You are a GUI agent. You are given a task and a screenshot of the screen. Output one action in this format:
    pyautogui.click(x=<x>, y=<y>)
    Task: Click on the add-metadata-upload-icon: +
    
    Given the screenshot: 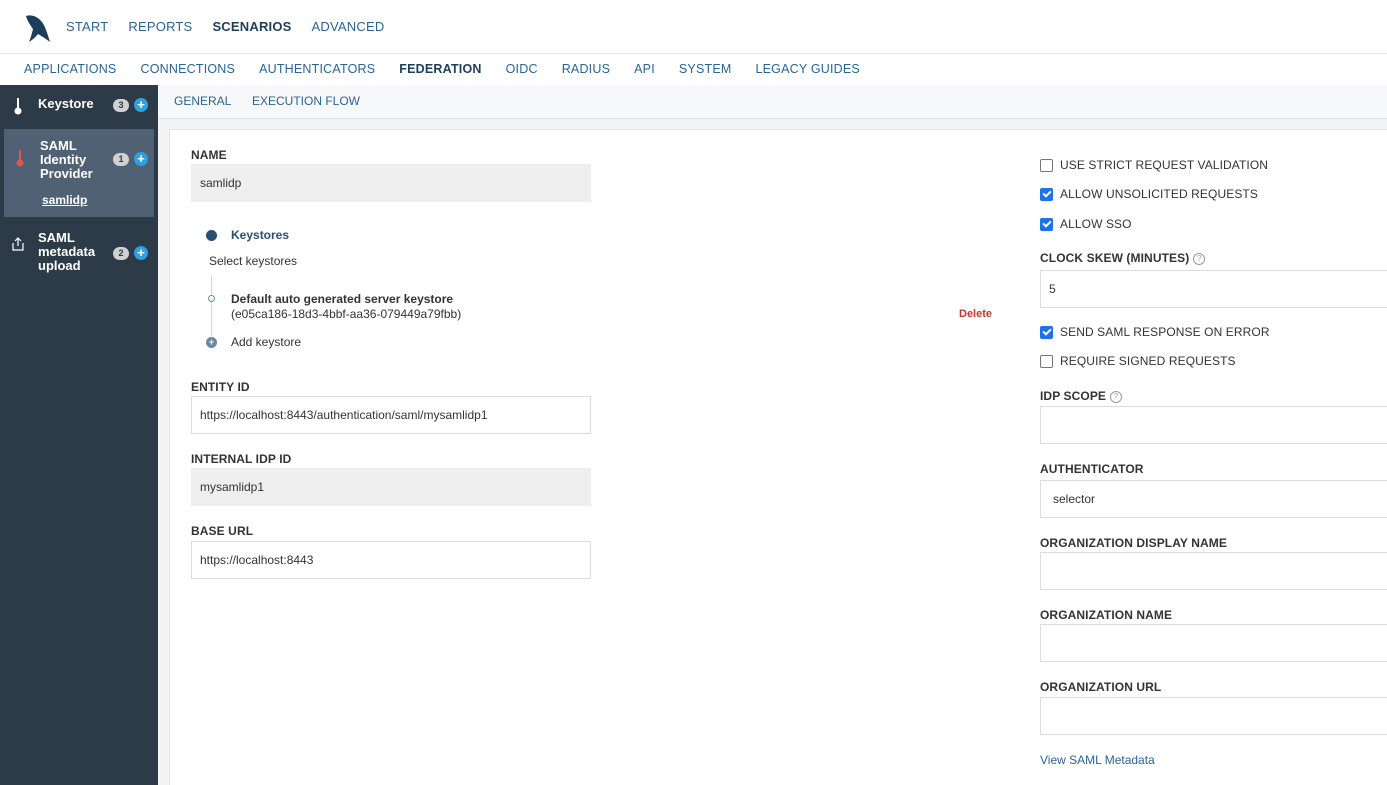 What is the action you would take?
    pyautogui.click(x=141, y=253)
    